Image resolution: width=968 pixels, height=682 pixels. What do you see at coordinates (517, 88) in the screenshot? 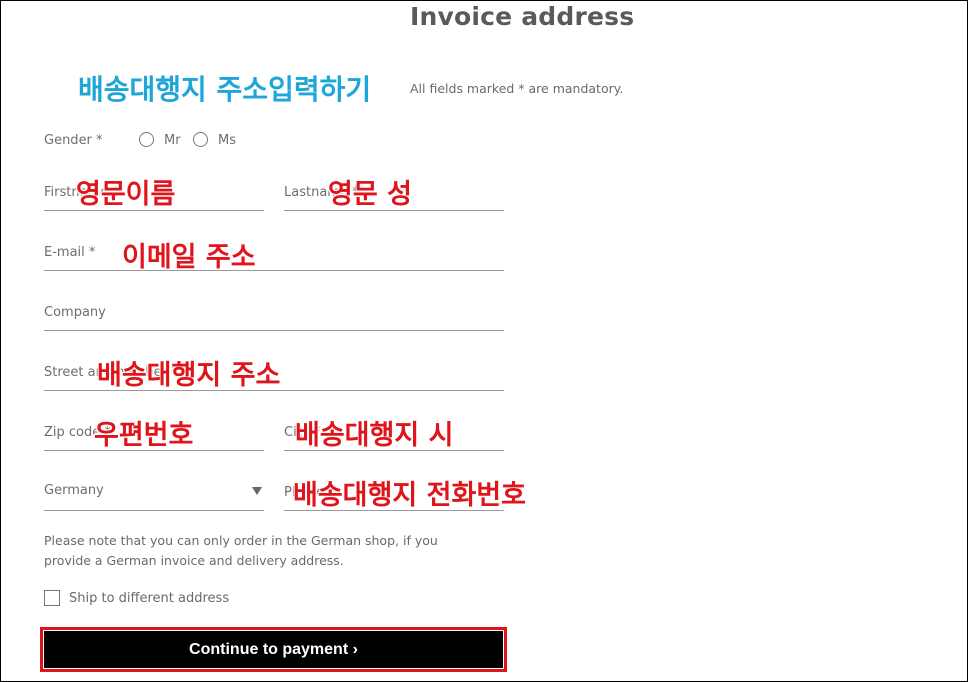
I see `mandatory-note: All fields marked * are mandatory.` at bounding box center [517, 88].